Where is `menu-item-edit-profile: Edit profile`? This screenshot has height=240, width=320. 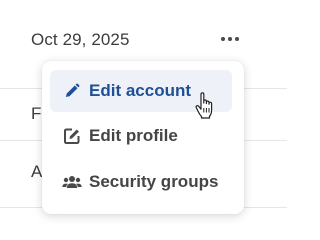
menu-item-edit-profile: Edit profile is located at coordinates (141, 136).